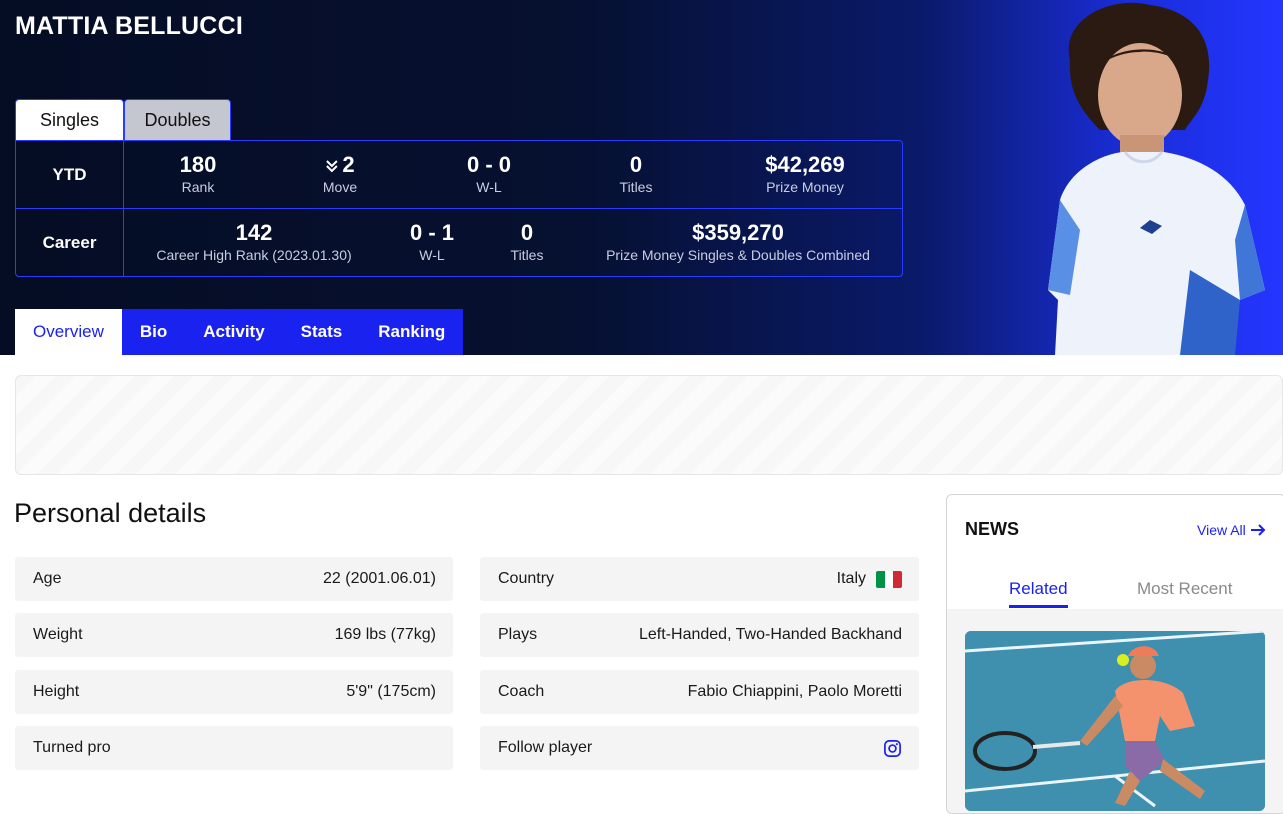 The width and height of the screenshot is (1283, 814). Describe the element at coordinates (1156, 178) in the screenshot. I see `player-portrait` at that location.